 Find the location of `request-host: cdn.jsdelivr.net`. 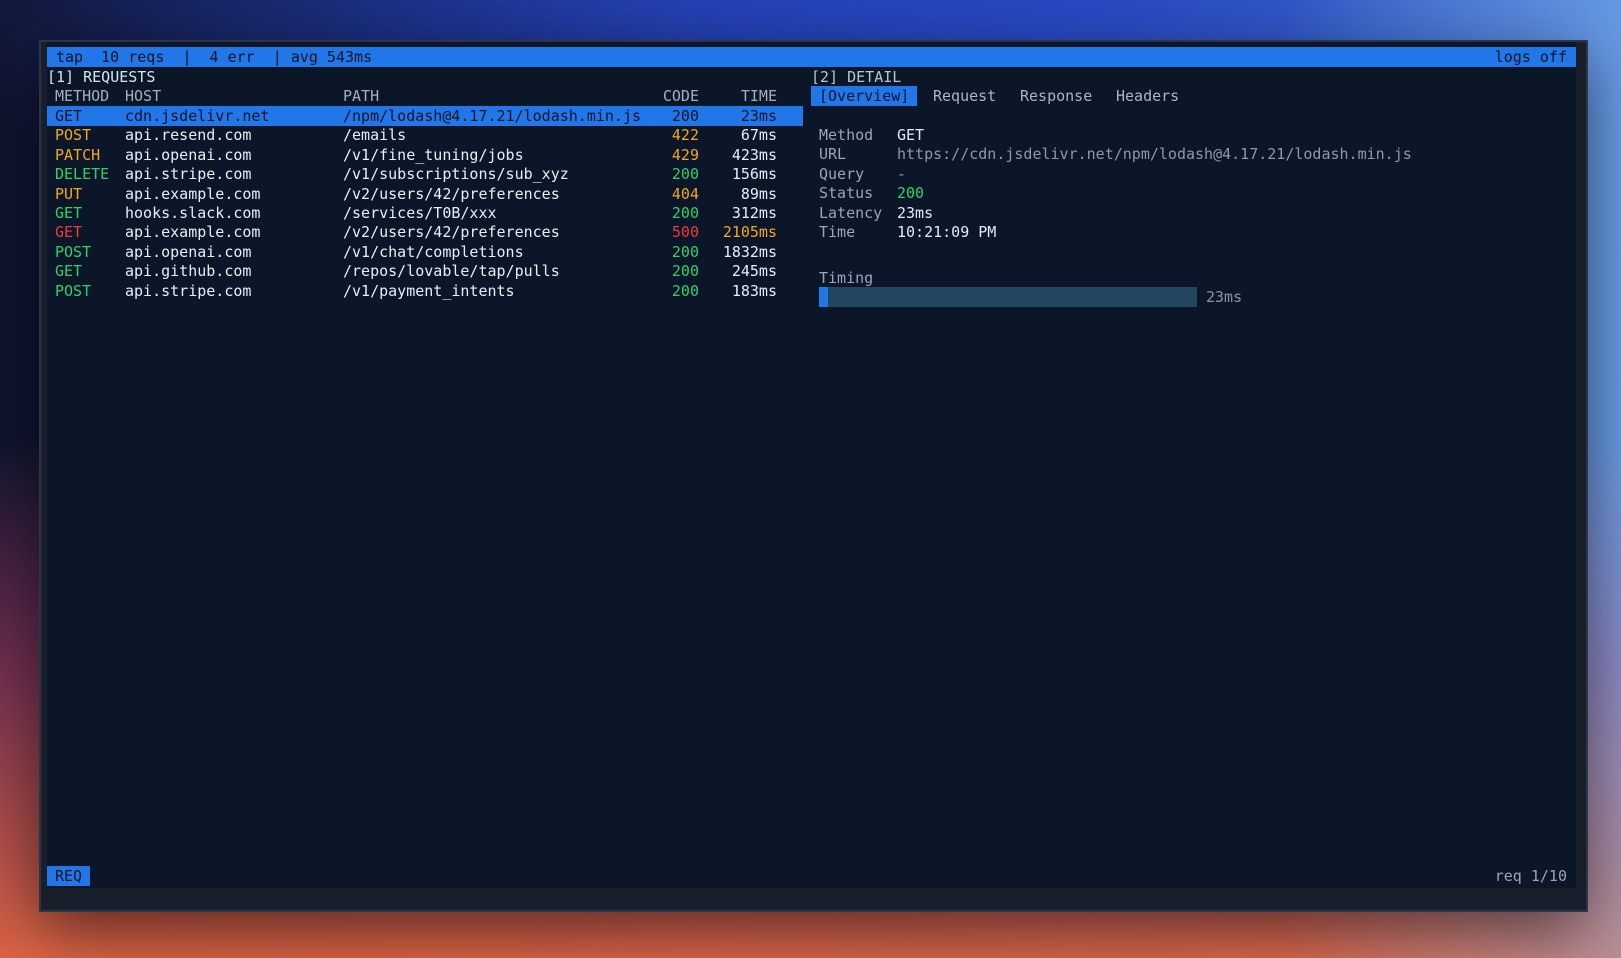

request-host: cdn.jsdelivr.net is located at coordinates (197, 116).